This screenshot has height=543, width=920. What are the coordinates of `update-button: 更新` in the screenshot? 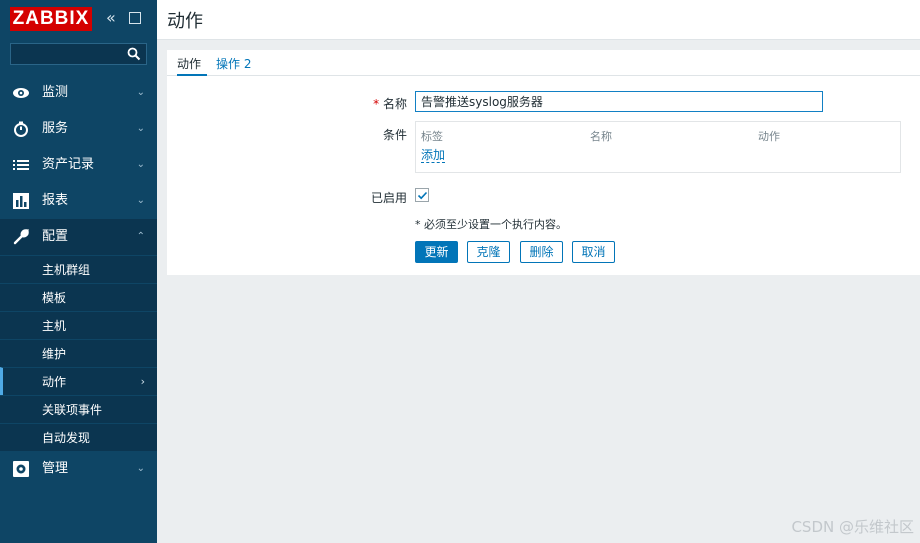 It's located at (436, 252).